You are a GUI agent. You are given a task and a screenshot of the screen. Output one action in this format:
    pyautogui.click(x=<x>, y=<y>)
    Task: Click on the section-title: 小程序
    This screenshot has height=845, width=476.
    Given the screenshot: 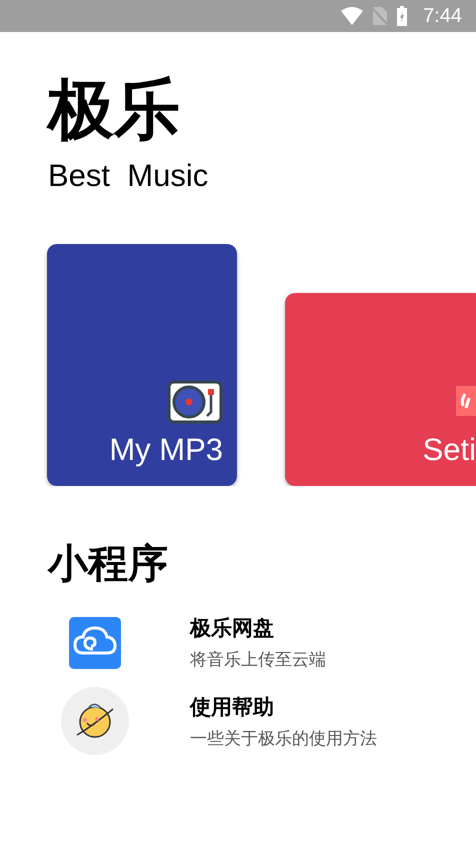 What is the action you would take?
    pyautogui.click(x=107, y=564)
    